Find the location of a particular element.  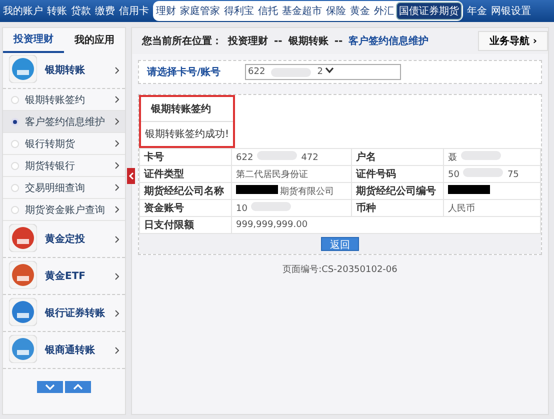

sidebar-tab: 投资理财 is located at coordinates (33, 40).